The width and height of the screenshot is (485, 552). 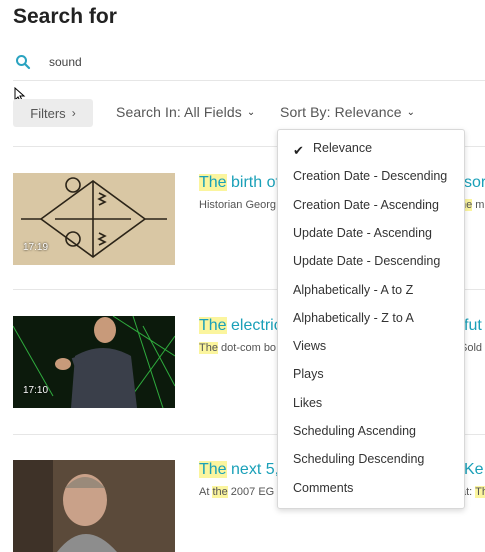 I want to click on result-description: Historian Georg, so click(x=238, y=205).